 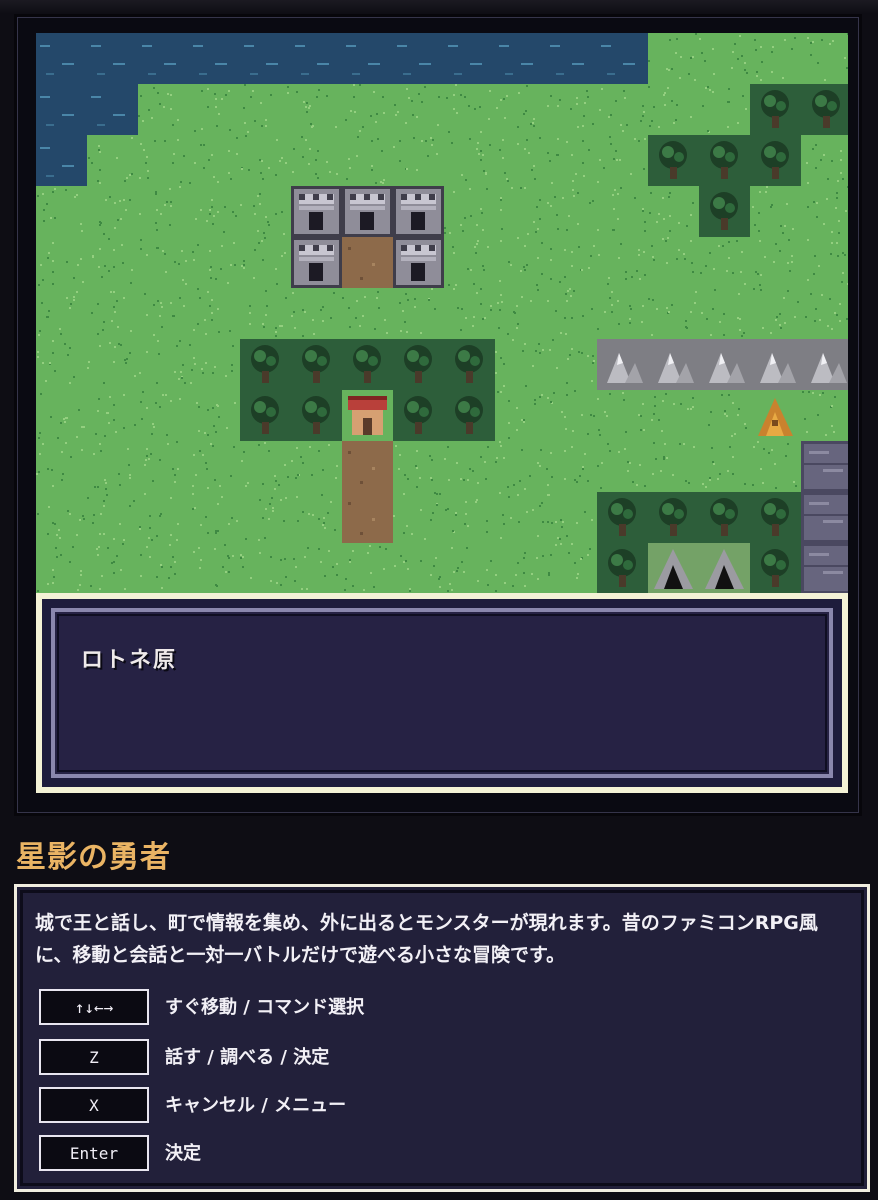 I want to click on location-name: ロトネ原, so click(x=129, y=660).